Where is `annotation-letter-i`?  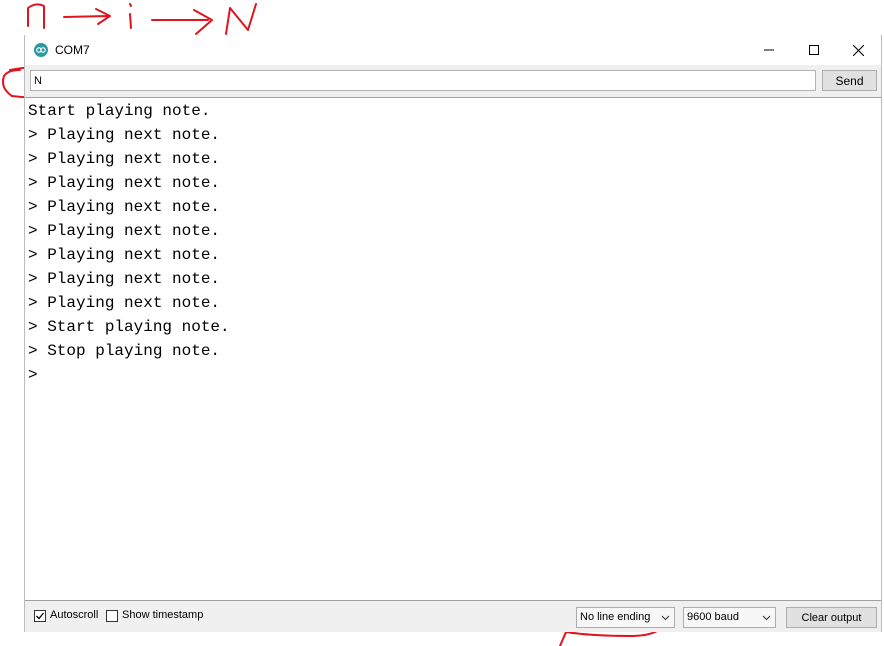 annotation-letter-i is located at coordinates (130, 16).